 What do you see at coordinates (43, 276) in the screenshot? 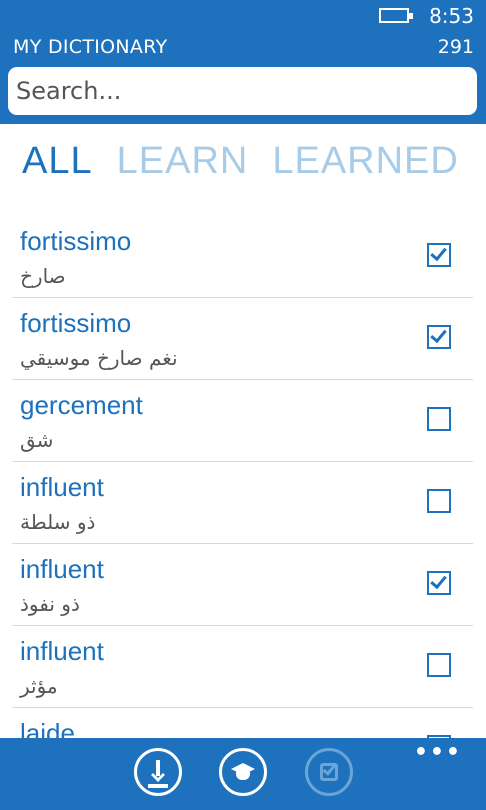
I see `entry-translation: صارخ` at bounding box center [43, 276].